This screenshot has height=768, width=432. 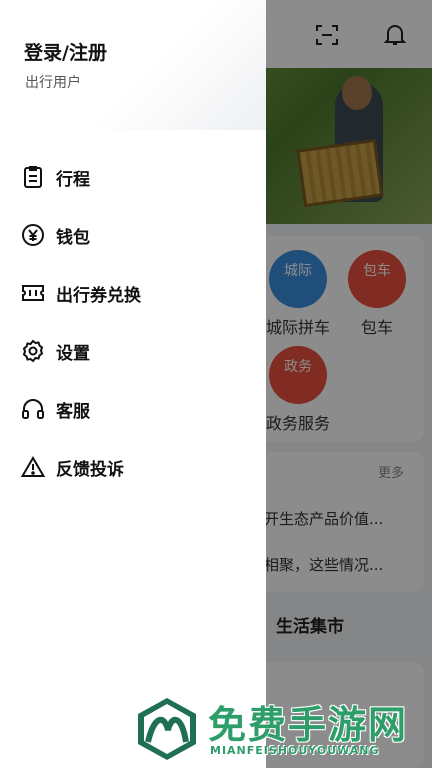 I want to click on login-register-link: 登录/注册, so click(x=65, y=51).